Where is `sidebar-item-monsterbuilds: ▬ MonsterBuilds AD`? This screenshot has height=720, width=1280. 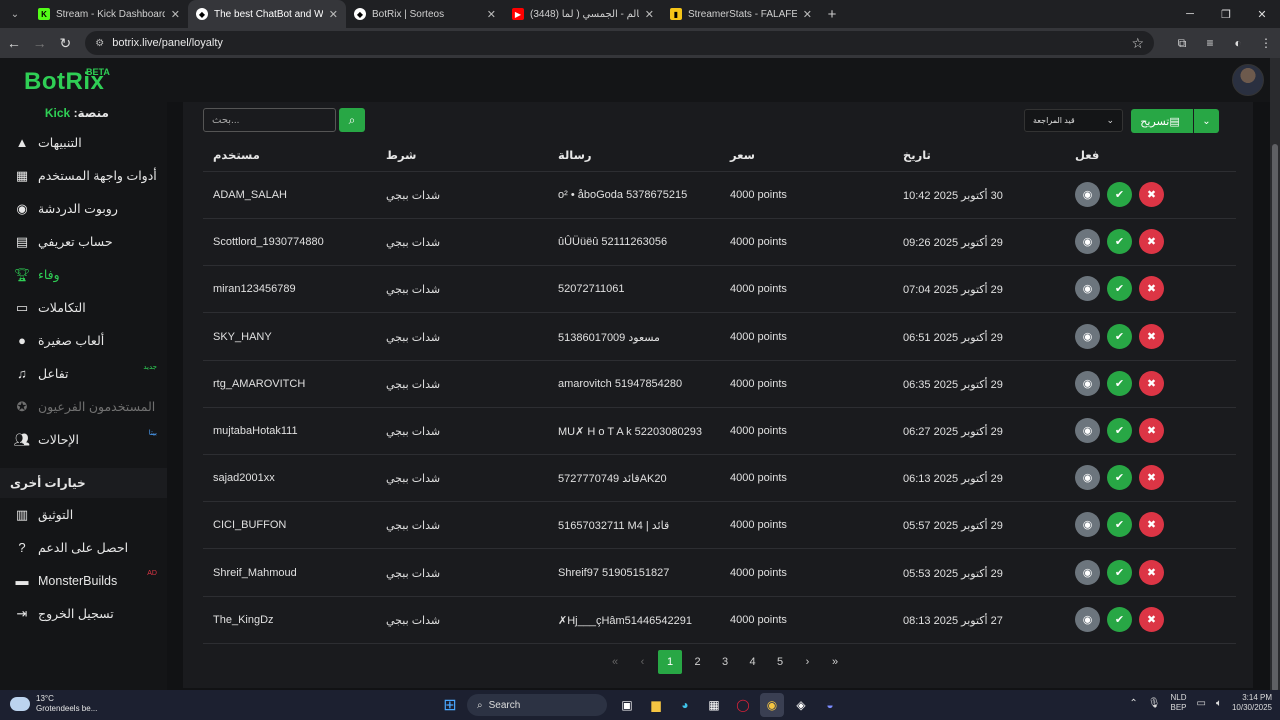 sidebar-item-monsterbuilds: ▬ MonsterBuilds AD is located at coordinates (83, 580).